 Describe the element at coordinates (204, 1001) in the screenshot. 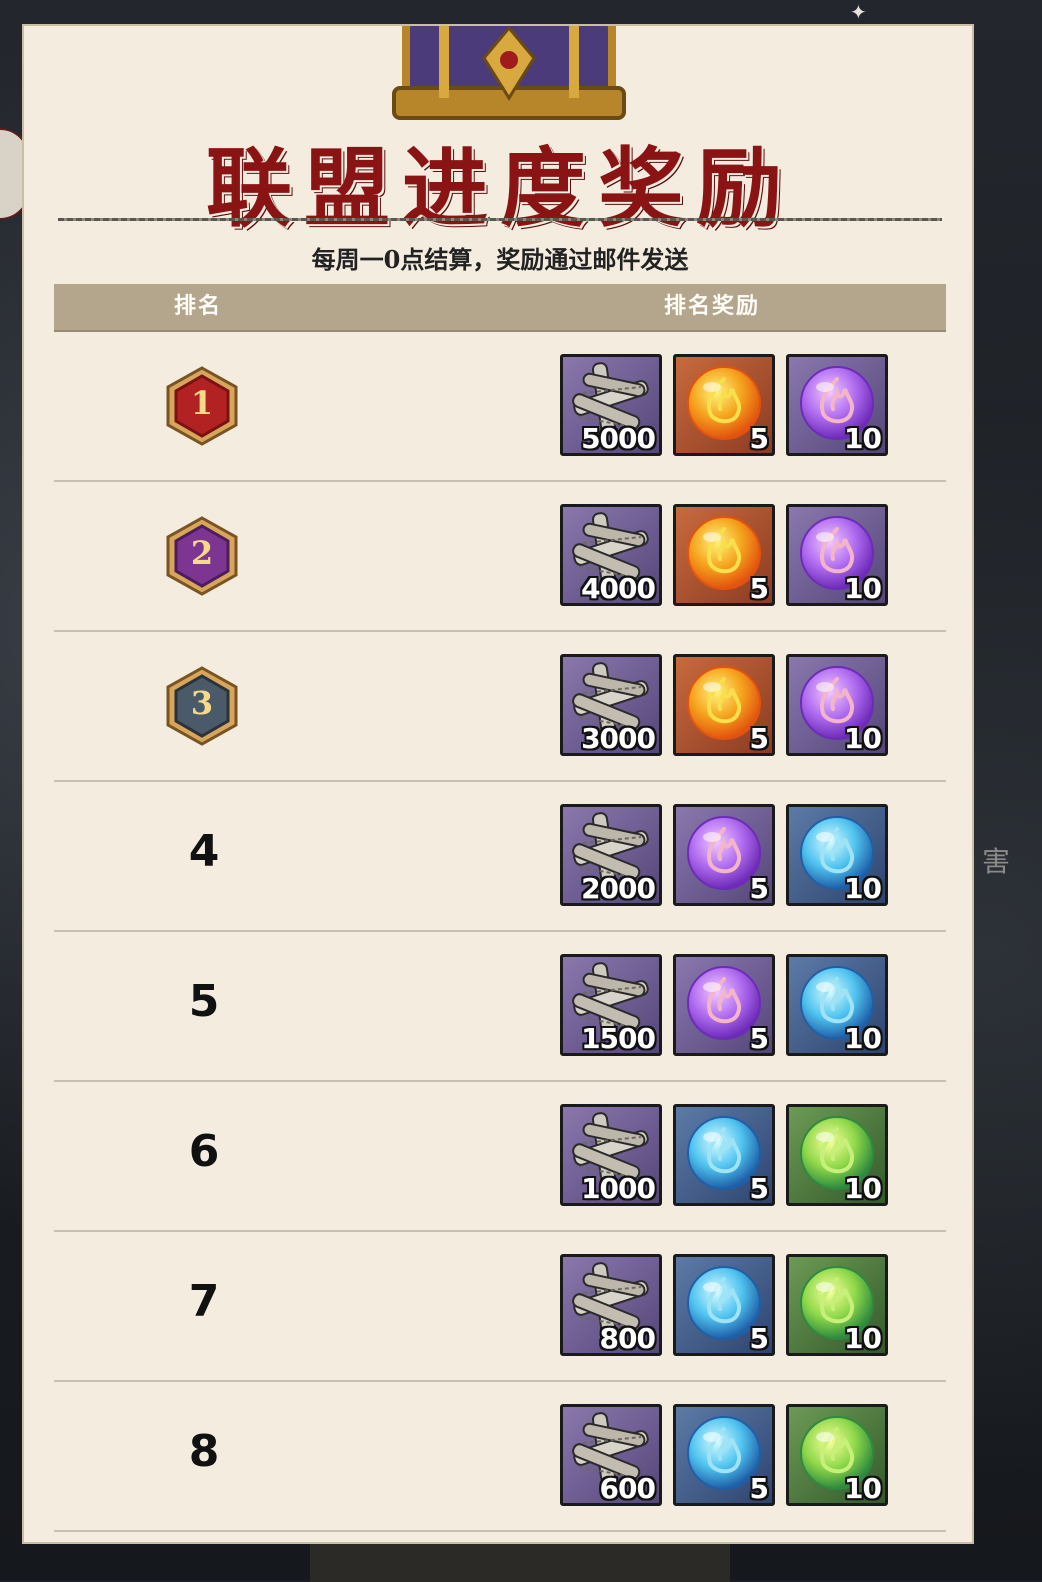

I see `rank-number: 5` at that location.